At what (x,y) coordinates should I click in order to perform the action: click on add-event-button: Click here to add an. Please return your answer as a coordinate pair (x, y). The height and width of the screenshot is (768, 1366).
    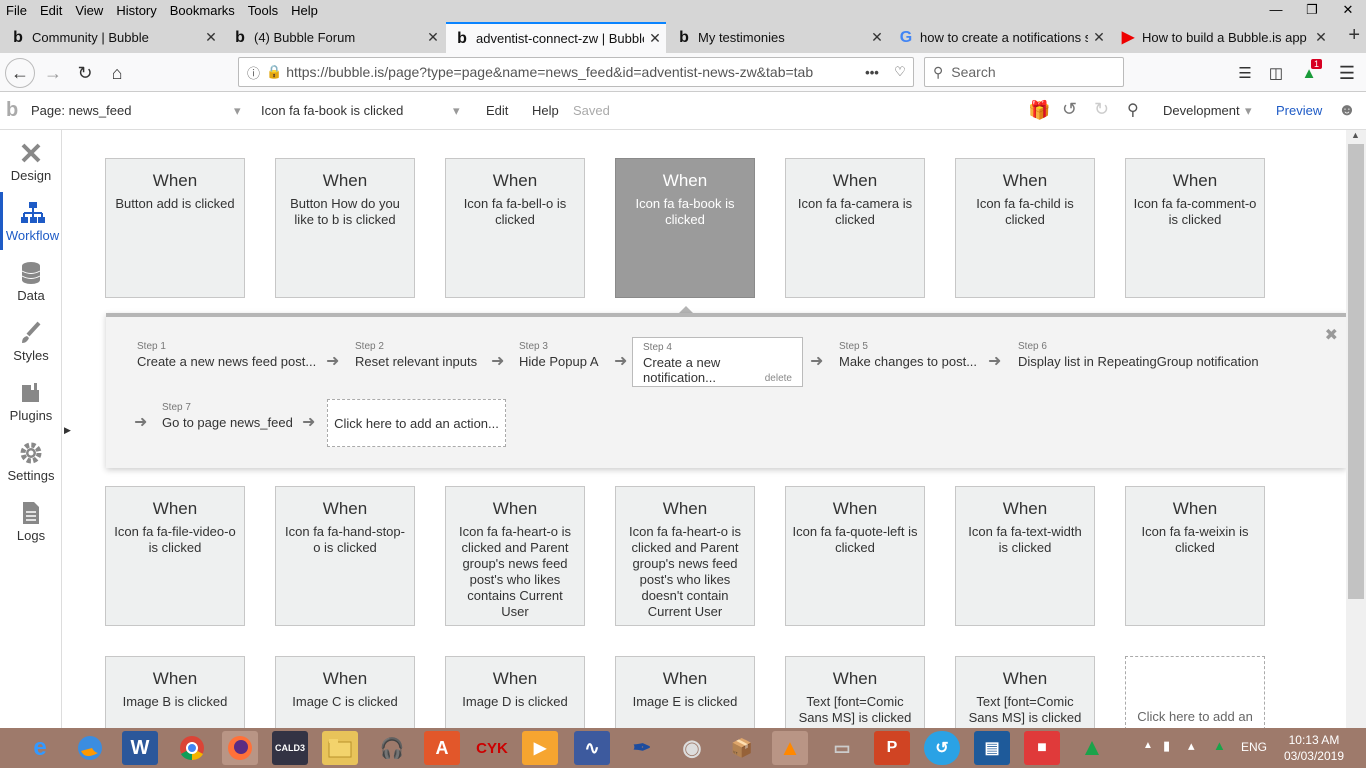
    Looking at the image, I should click on (1195, 692).